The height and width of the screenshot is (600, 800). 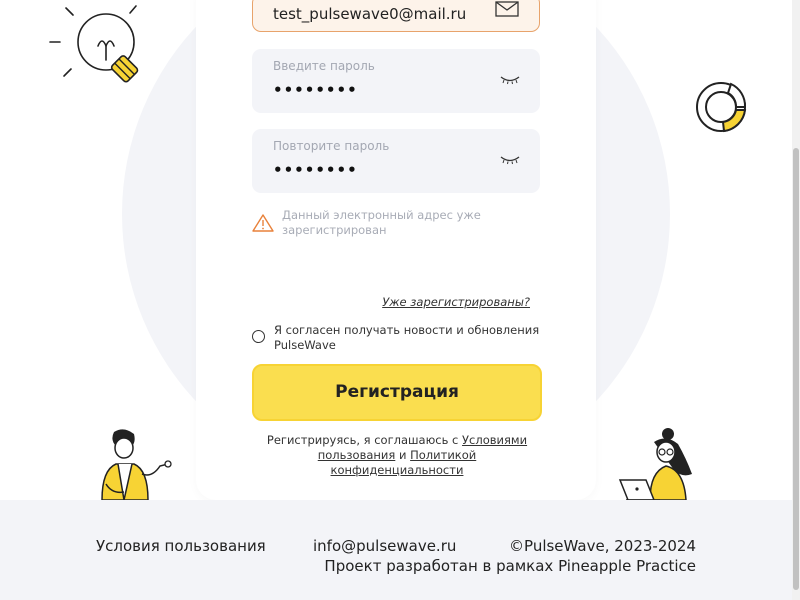 What do you see at coordinates (315, 90) in the screenshot?
I see `password-value: ••••••••` at bounding box center [315, 90].